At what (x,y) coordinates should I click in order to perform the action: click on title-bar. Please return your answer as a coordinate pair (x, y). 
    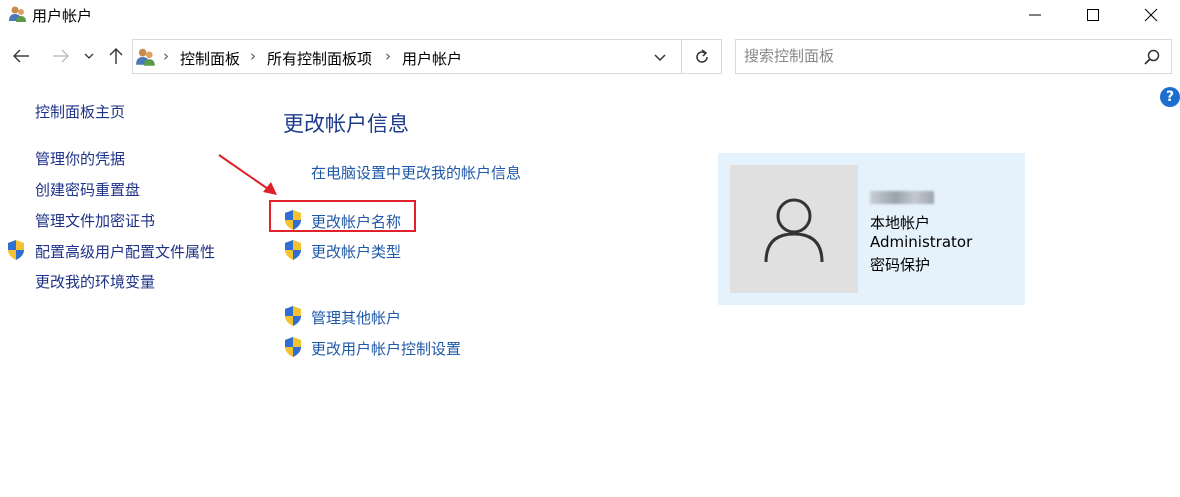
    Looking at the image, I should click on (590, 15).